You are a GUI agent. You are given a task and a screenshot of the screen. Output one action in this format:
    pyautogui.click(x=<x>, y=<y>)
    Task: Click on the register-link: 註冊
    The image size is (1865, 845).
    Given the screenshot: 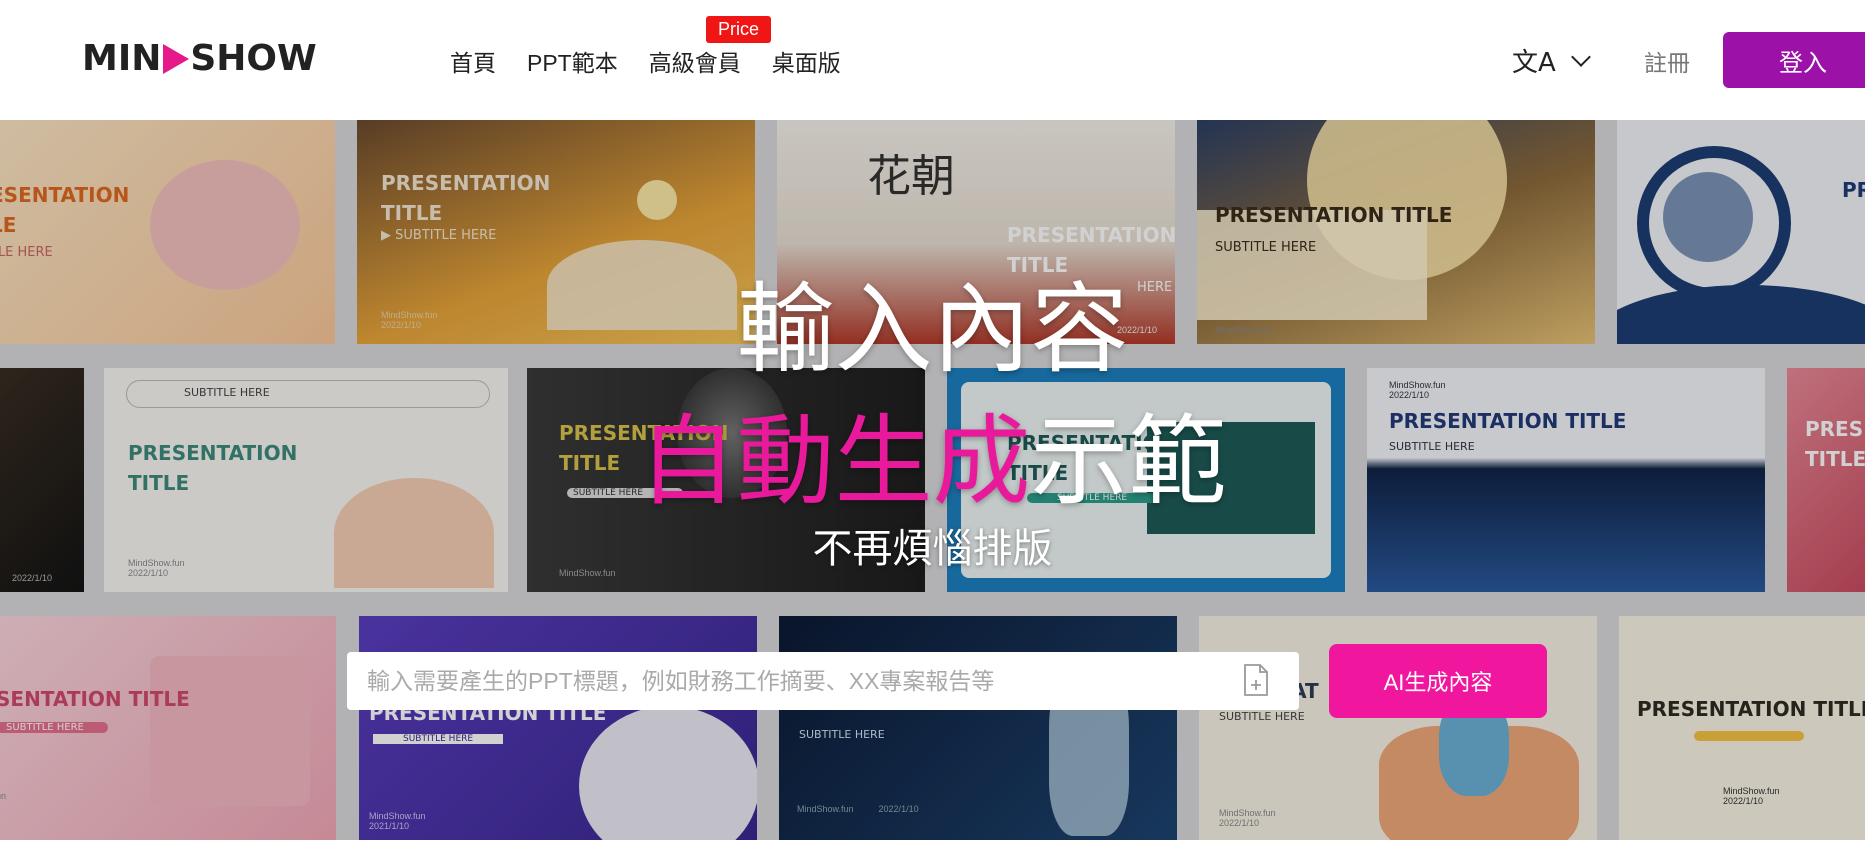 What is the action you would take?
    pyautogui.click(x=1667, y=61)
    